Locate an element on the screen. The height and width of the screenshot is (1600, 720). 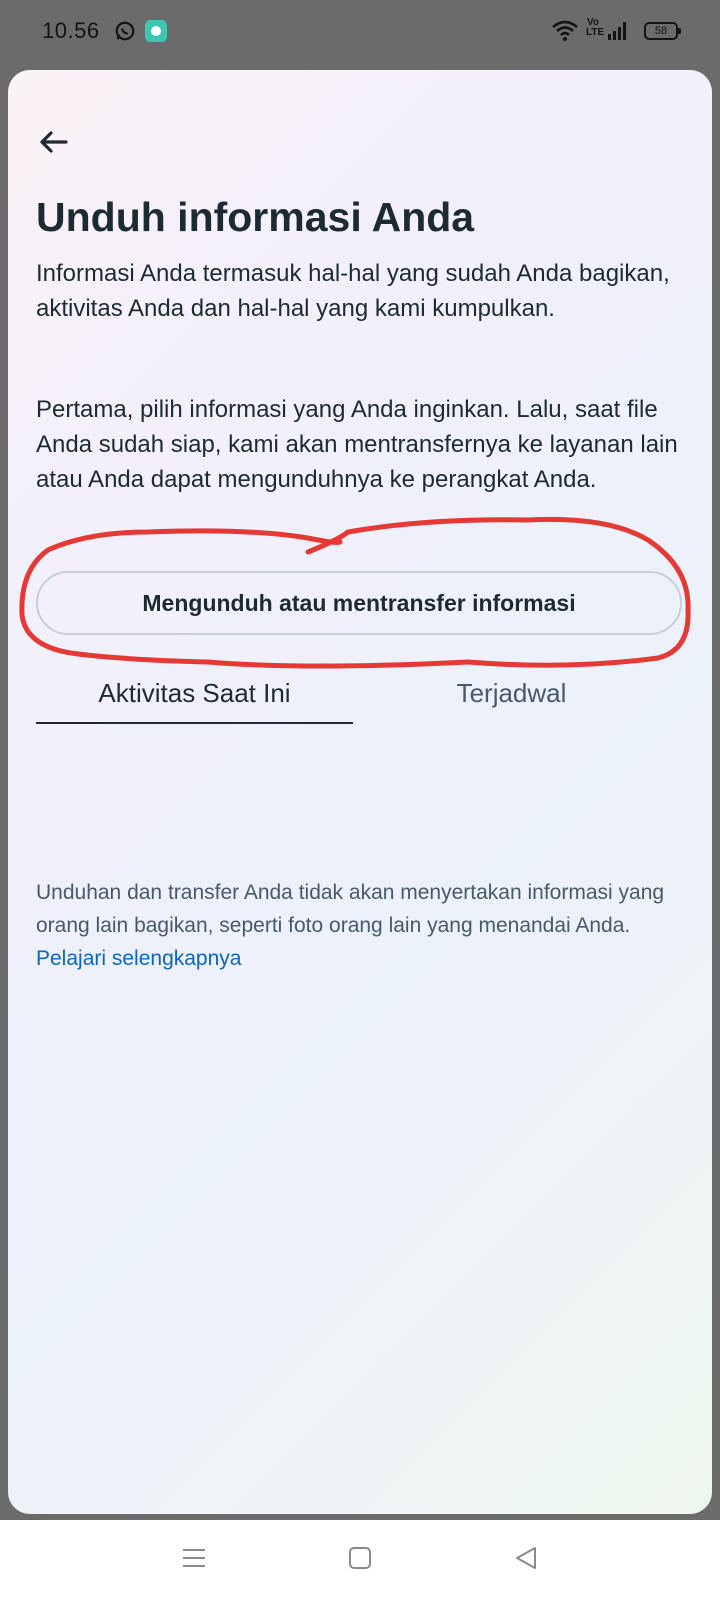
battery-indicator: 58 is located at coordinates (662, 31).